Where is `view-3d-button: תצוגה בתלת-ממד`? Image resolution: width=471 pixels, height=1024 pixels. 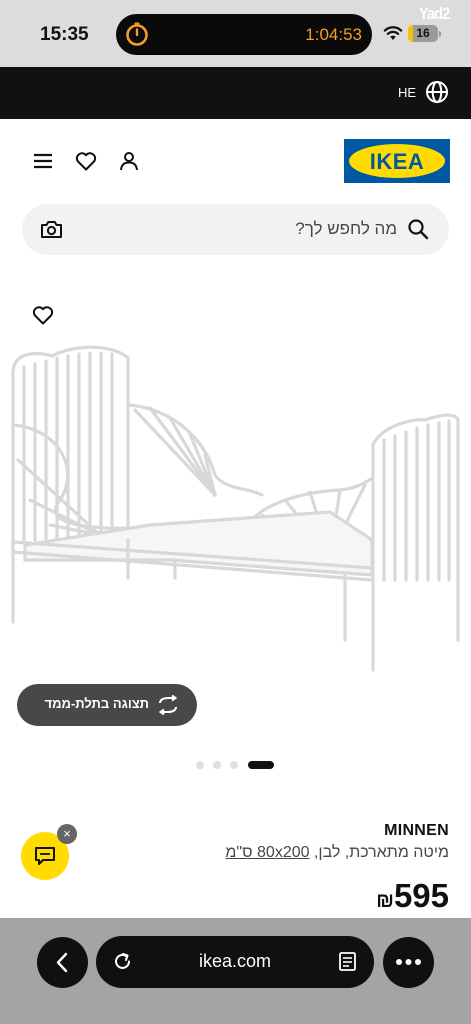
view-3d-button: תצוגה בתלת-ממד is located at coordinates (107, 705).